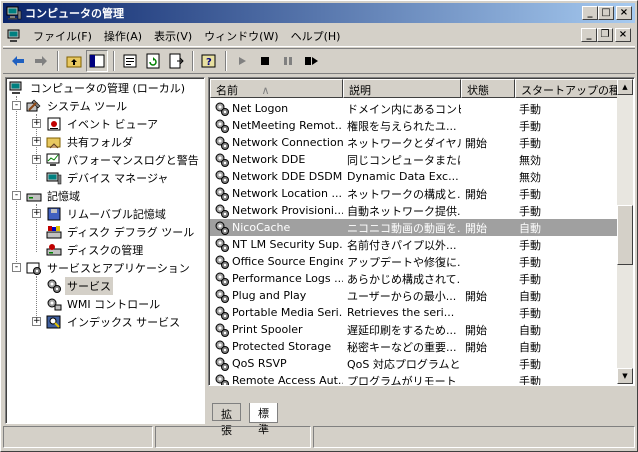  I want to click on index-service-icon, so click(53, 322).